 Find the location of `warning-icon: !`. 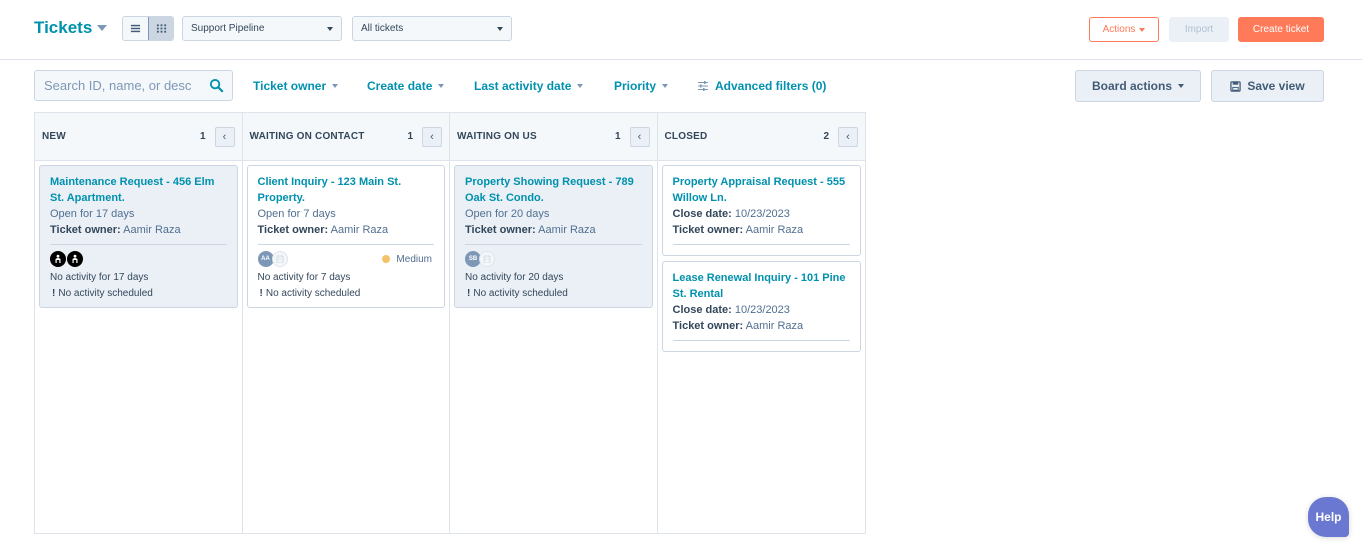

warning-icon: ! is located at coordinates (261, 293).